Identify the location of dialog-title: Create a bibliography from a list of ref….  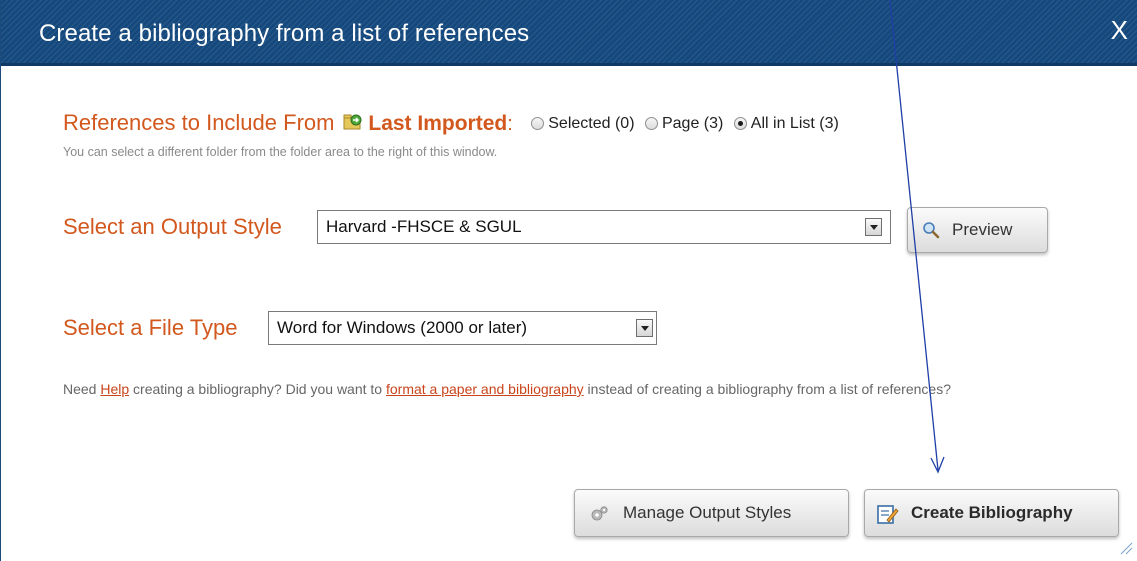
(284, 33).